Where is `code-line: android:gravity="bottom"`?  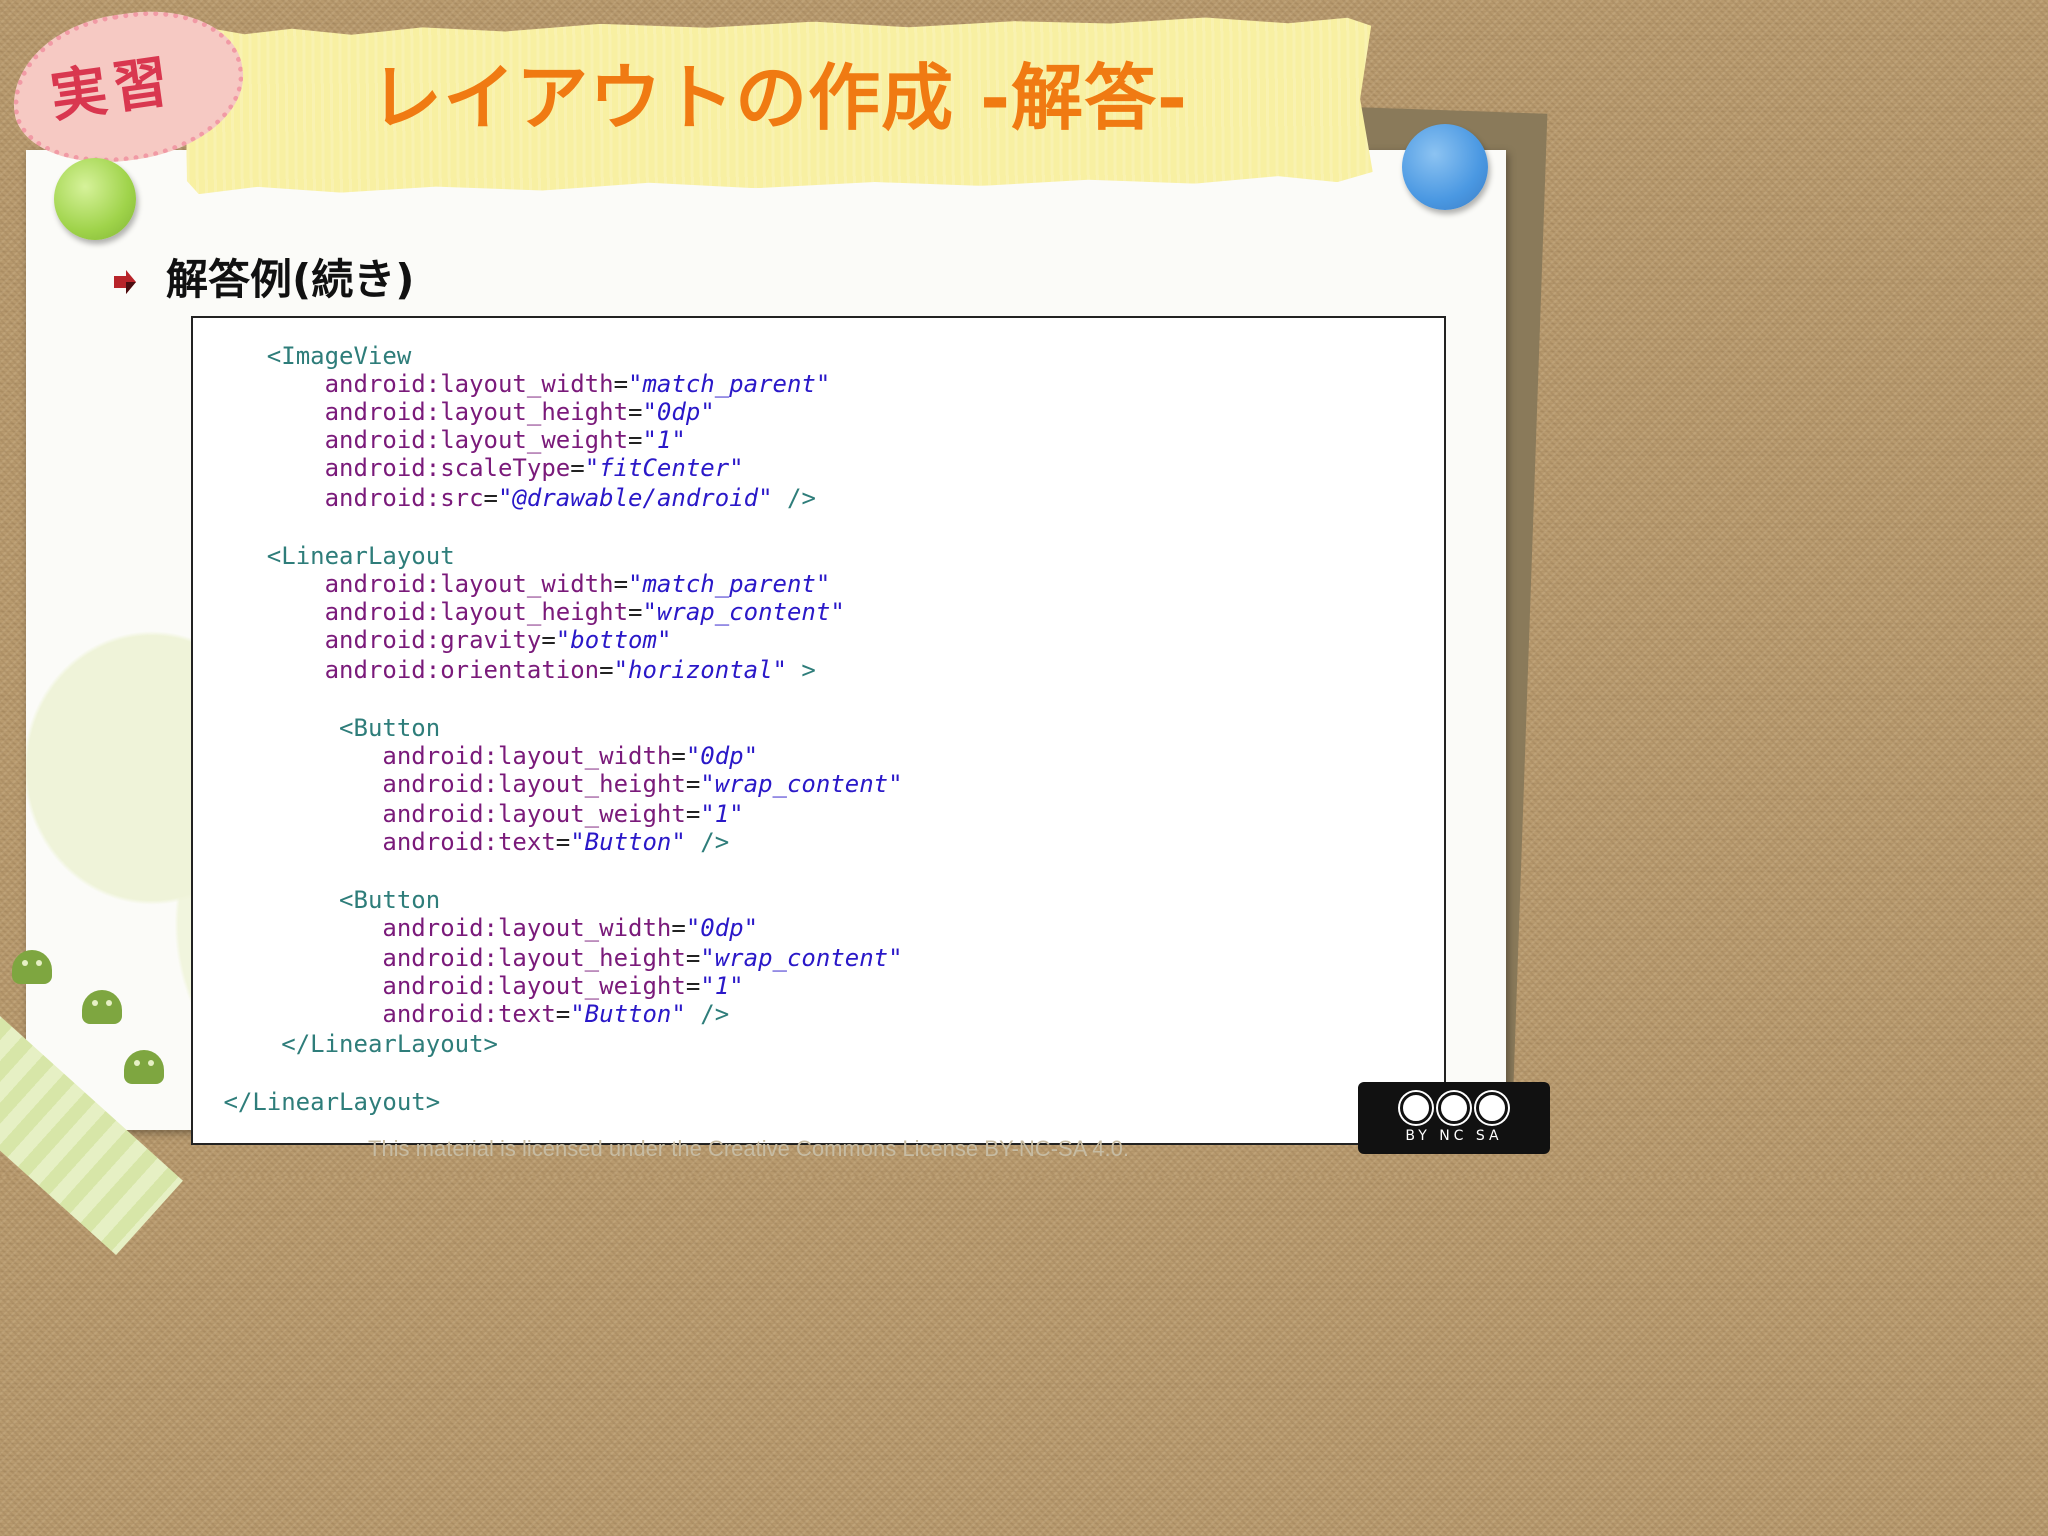
code-line: android:gravity="bottom" is located at coordinates (498, 640).